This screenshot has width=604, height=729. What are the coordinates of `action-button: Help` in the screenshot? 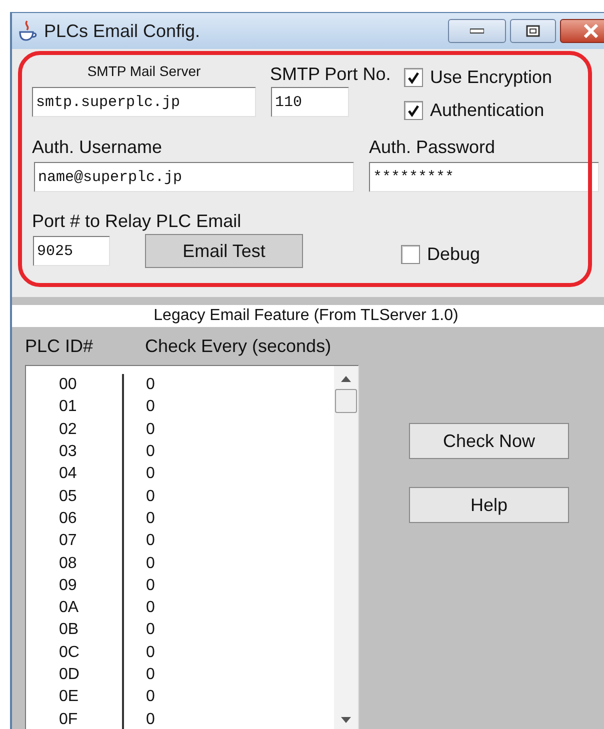 It's located at (489, 505).